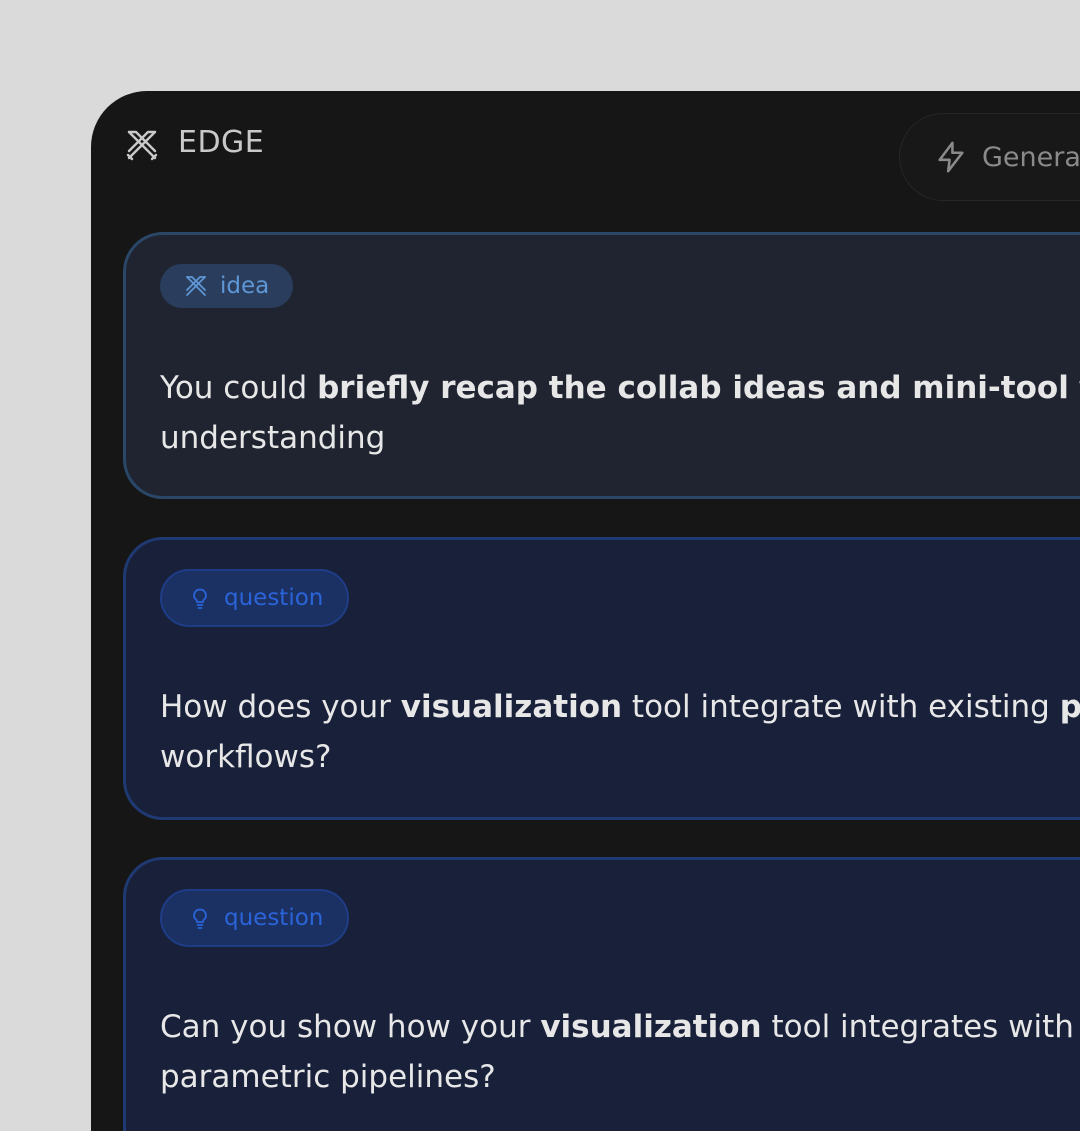  Describe the element at coordinates (1069, 707) in the screenshot. I see `text-run-bold: par` at that location.